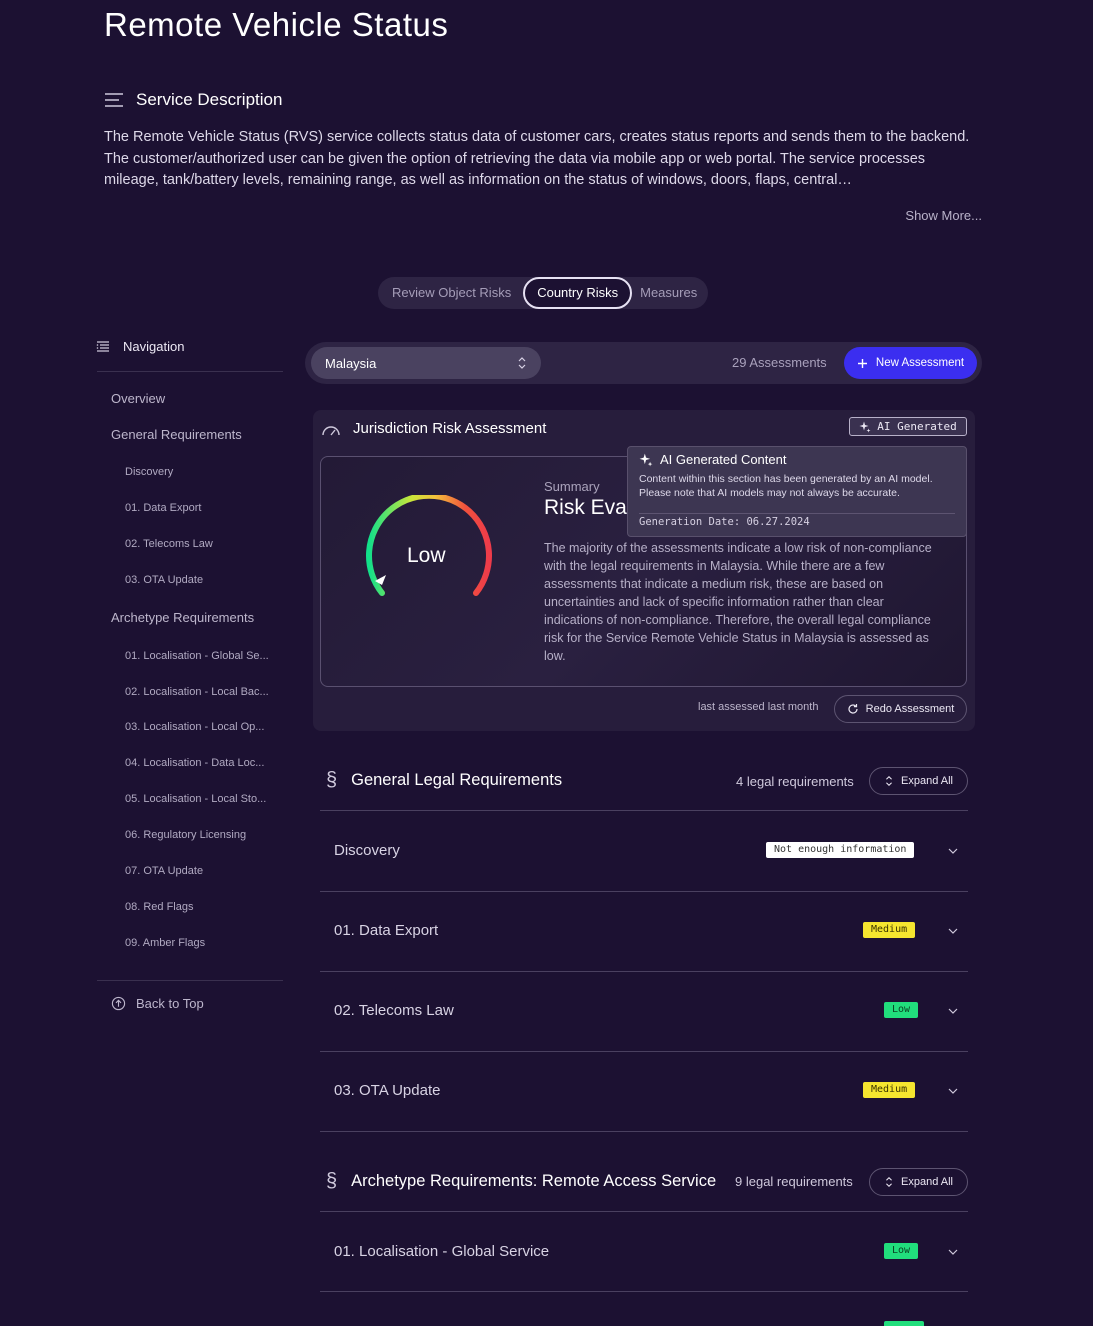 This screenshot has height=1326, width=1093. I want to click on nav-item-telecoms-law: 02. Telecoms Law, so click(197, 544).